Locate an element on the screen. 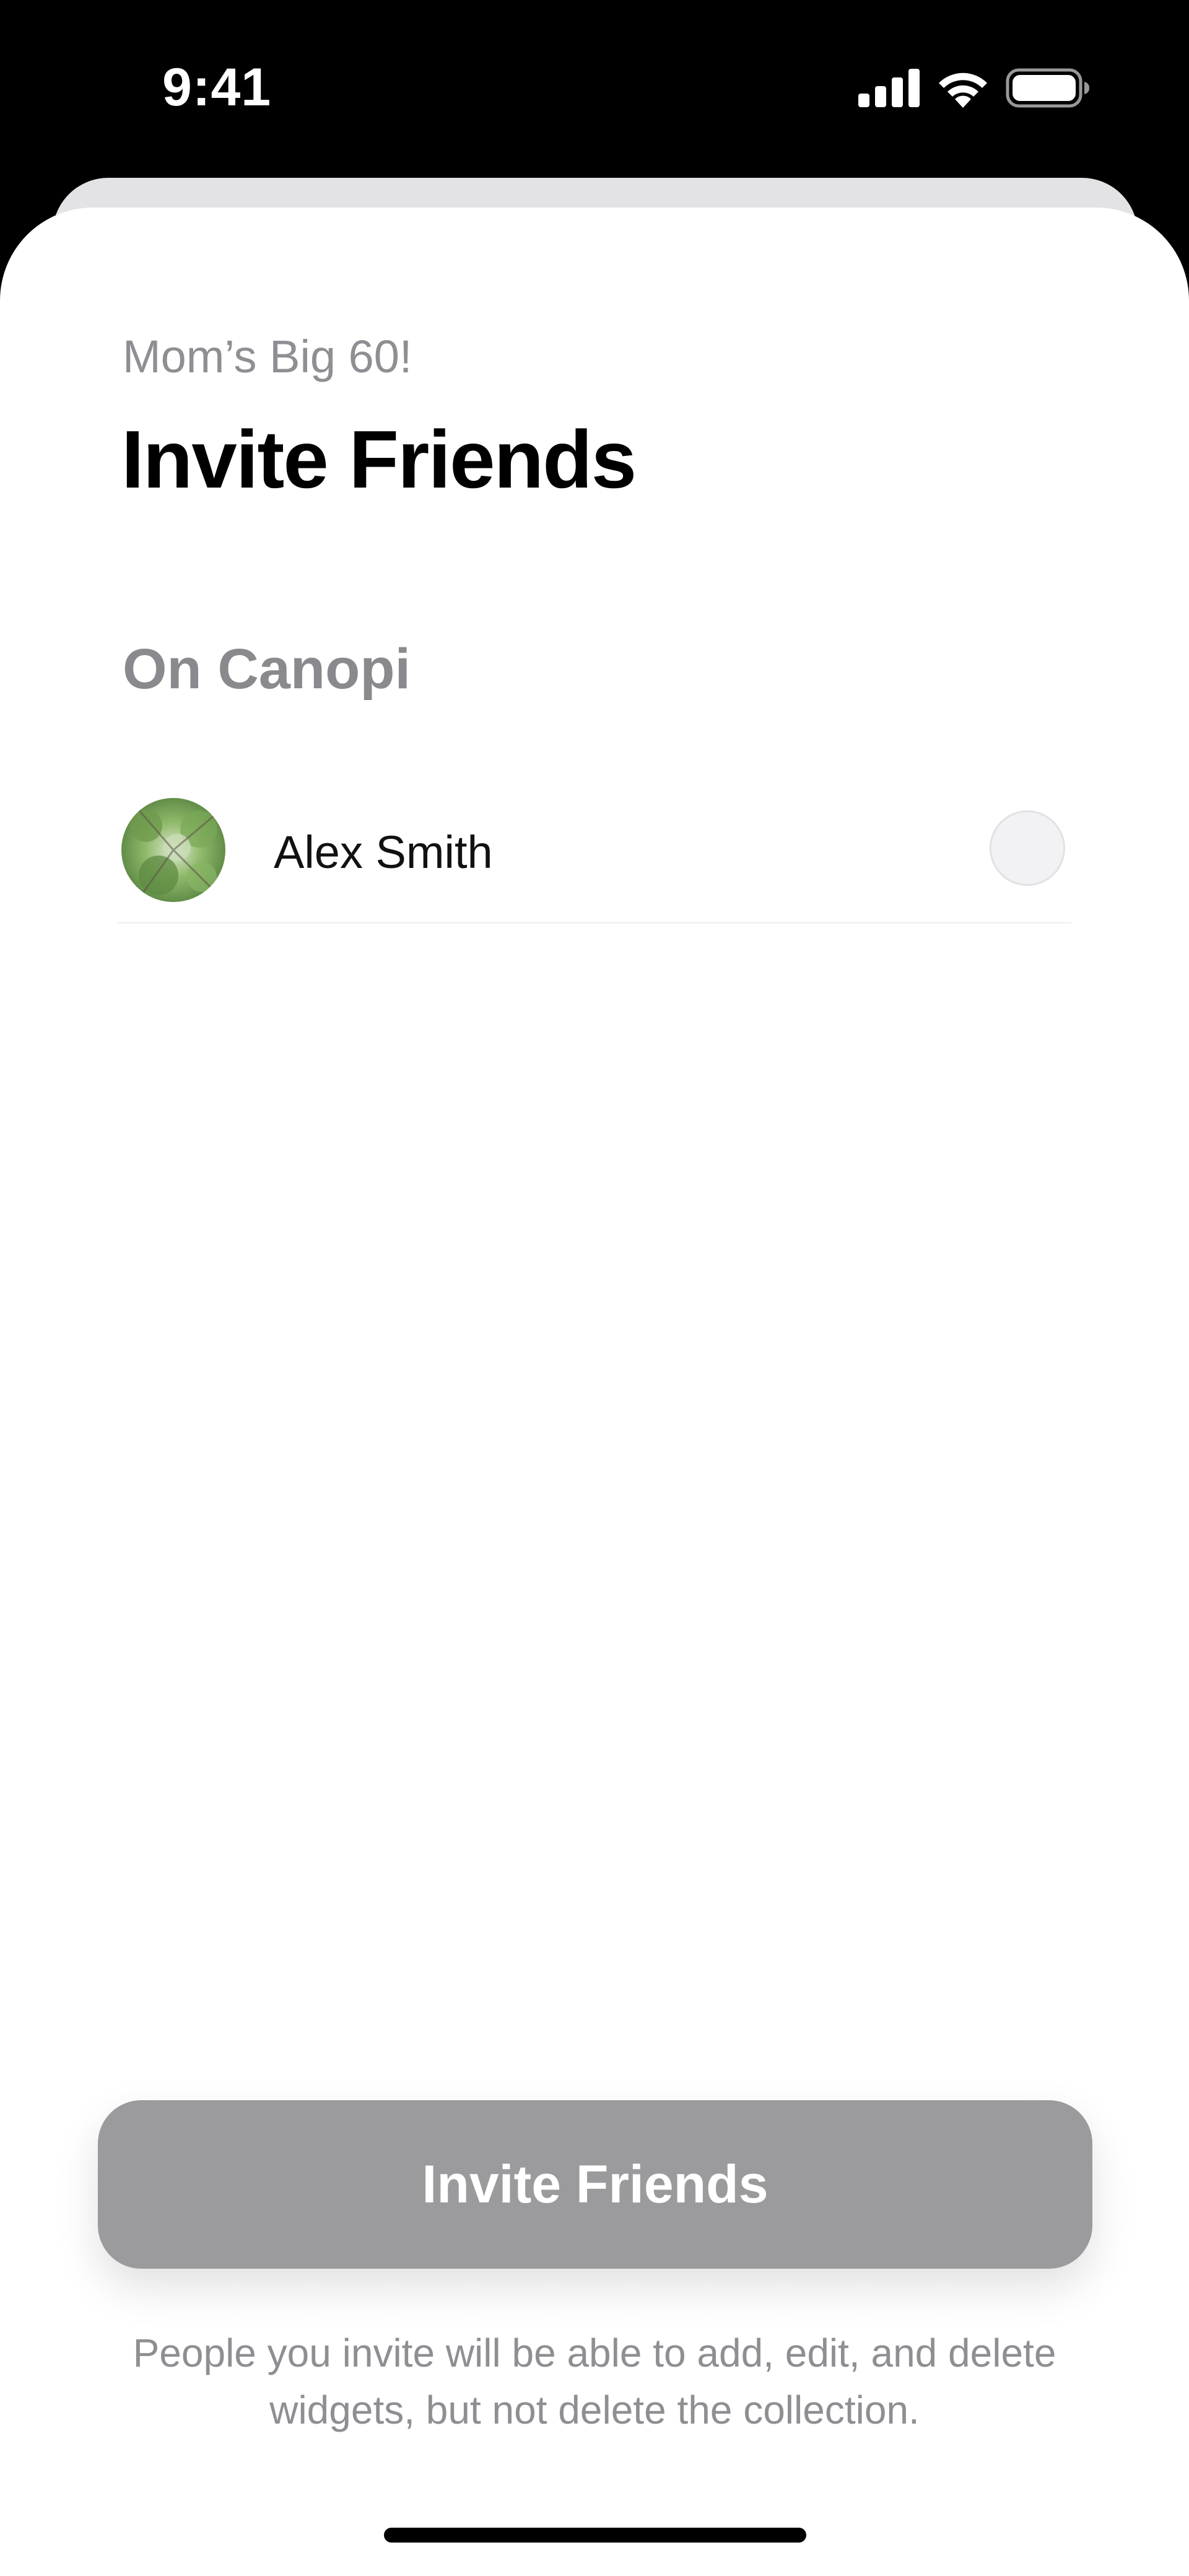 This screenshot has width=1189, height=2576. invite-friends-button: Invite Friends is located at coordinates (595, 2184).